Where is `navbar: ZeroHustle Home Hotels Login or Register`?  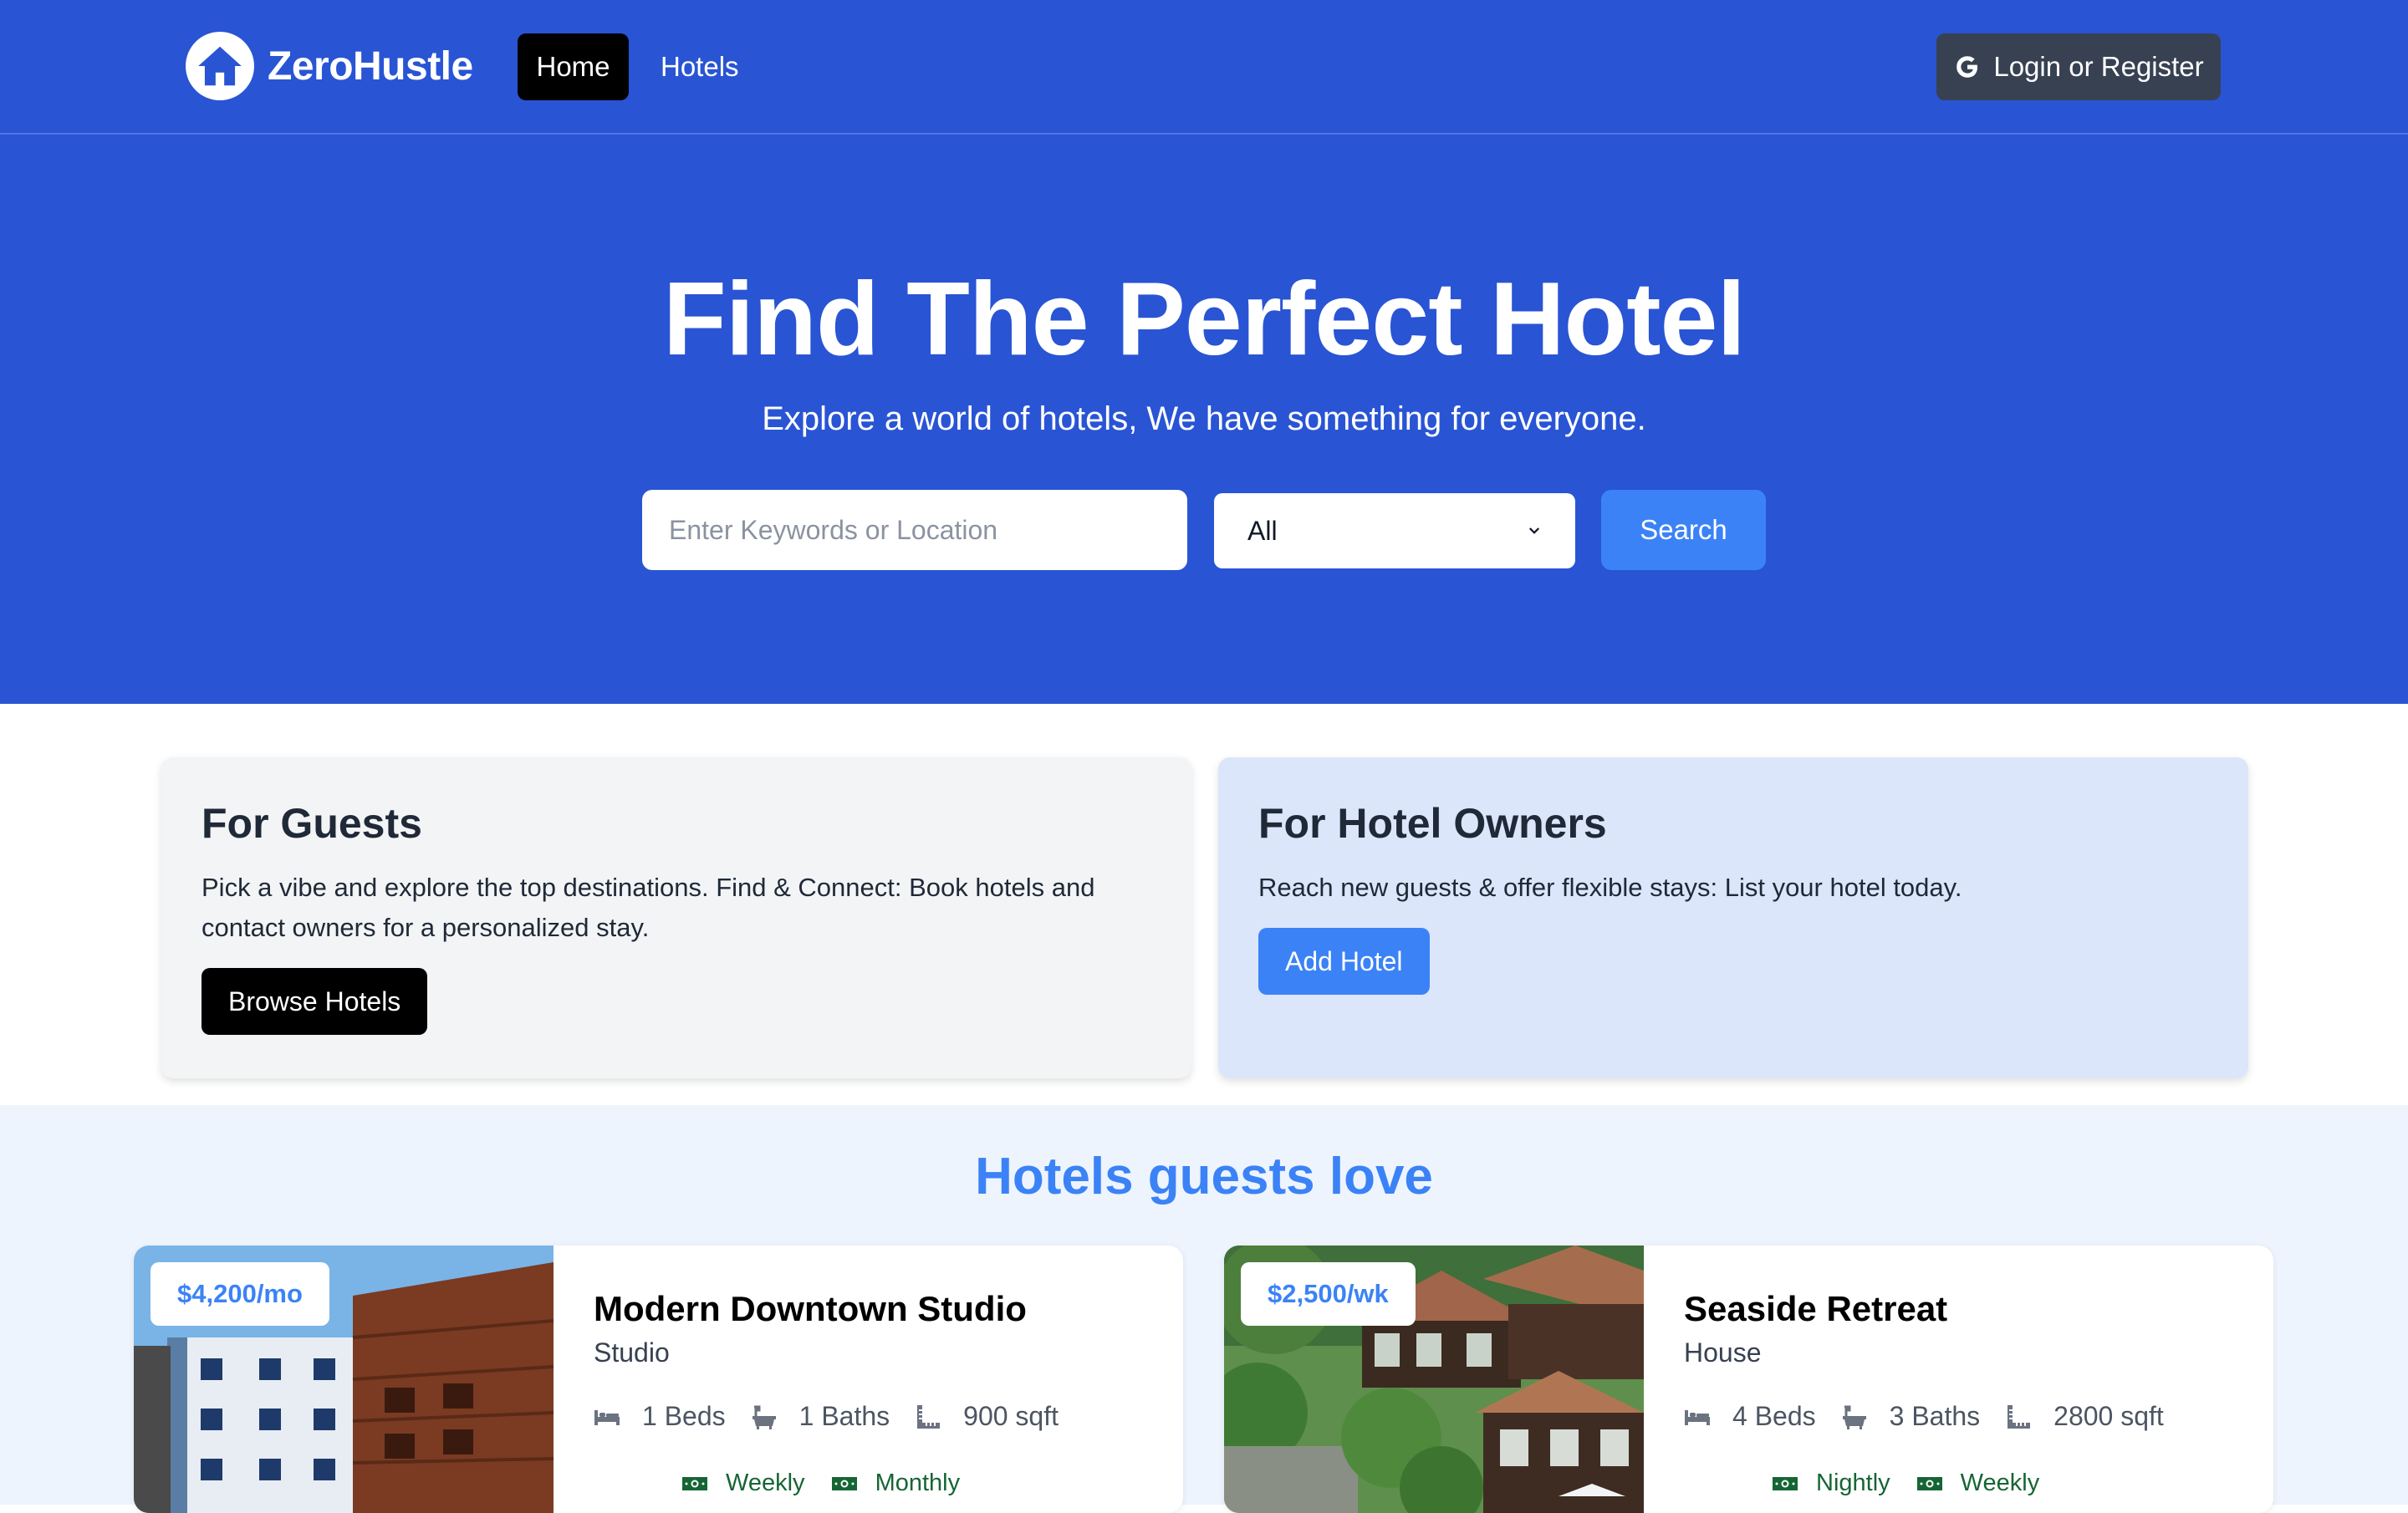 navbar: ZeroHustle Home Hotels Login or Register is located at coordinates (1204, 67).